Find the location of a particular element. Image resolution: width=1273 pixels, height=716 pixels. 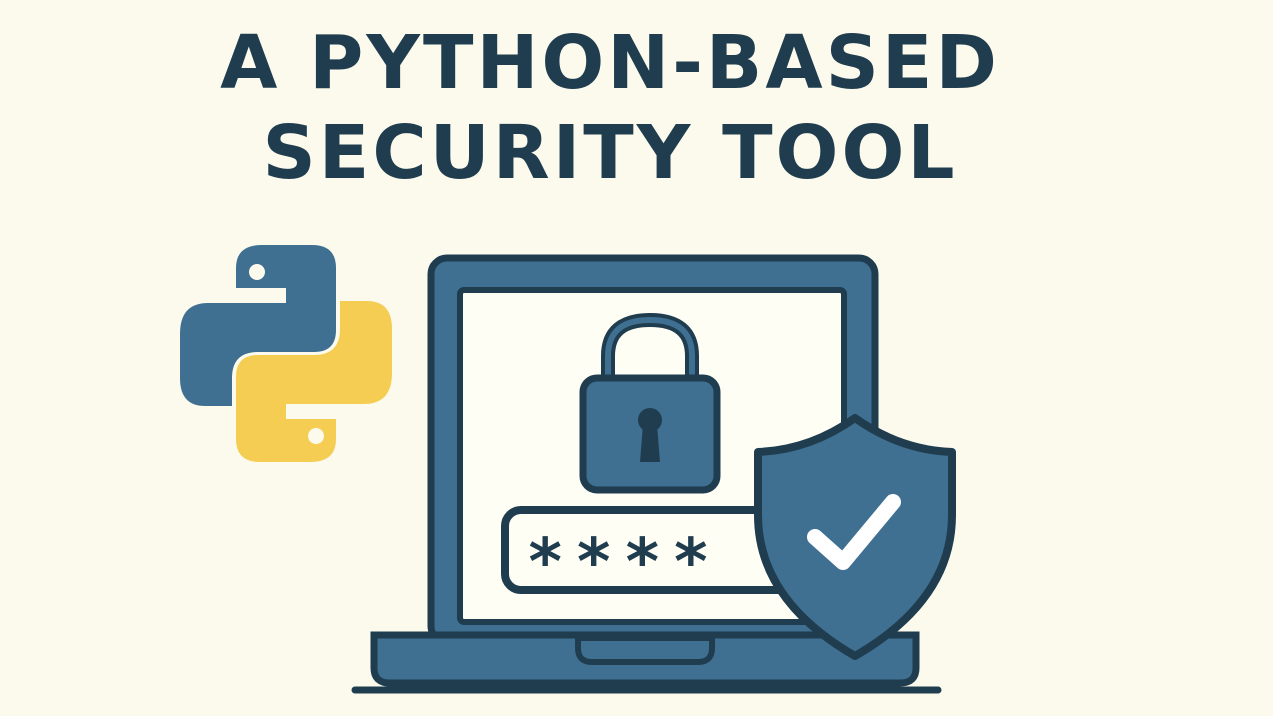

password-field: **** is located at coordinates (650, 553).